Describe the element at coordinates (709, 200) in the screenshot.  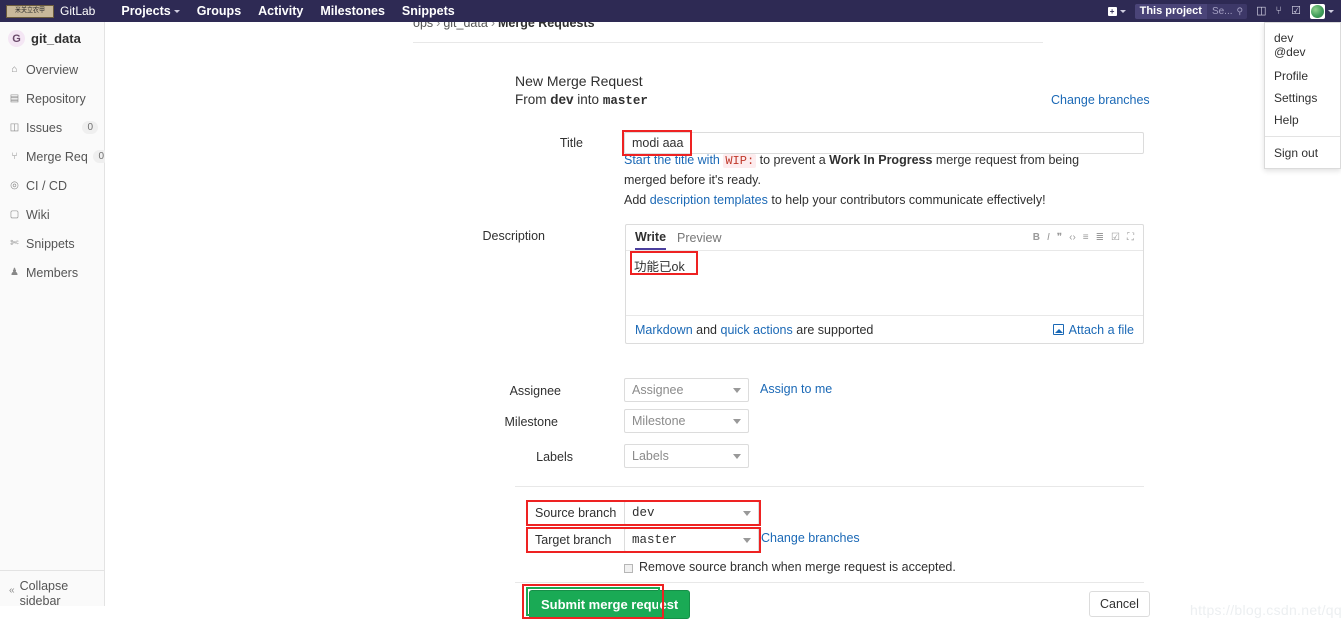
I see `description-templates-link: description templates` at that location.